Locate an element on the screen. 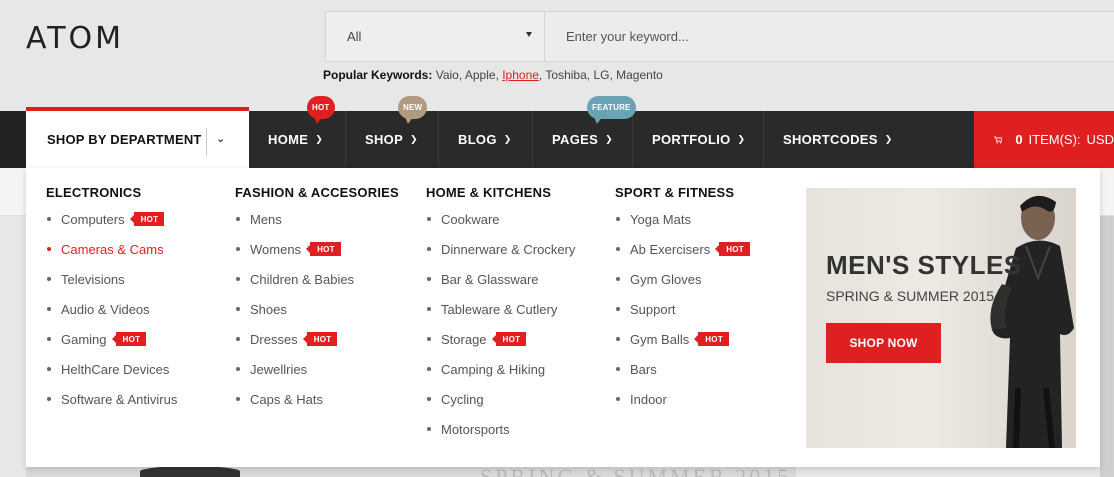  menu-item: Ab Exercisers HOT is located at coordinates (682, 249).